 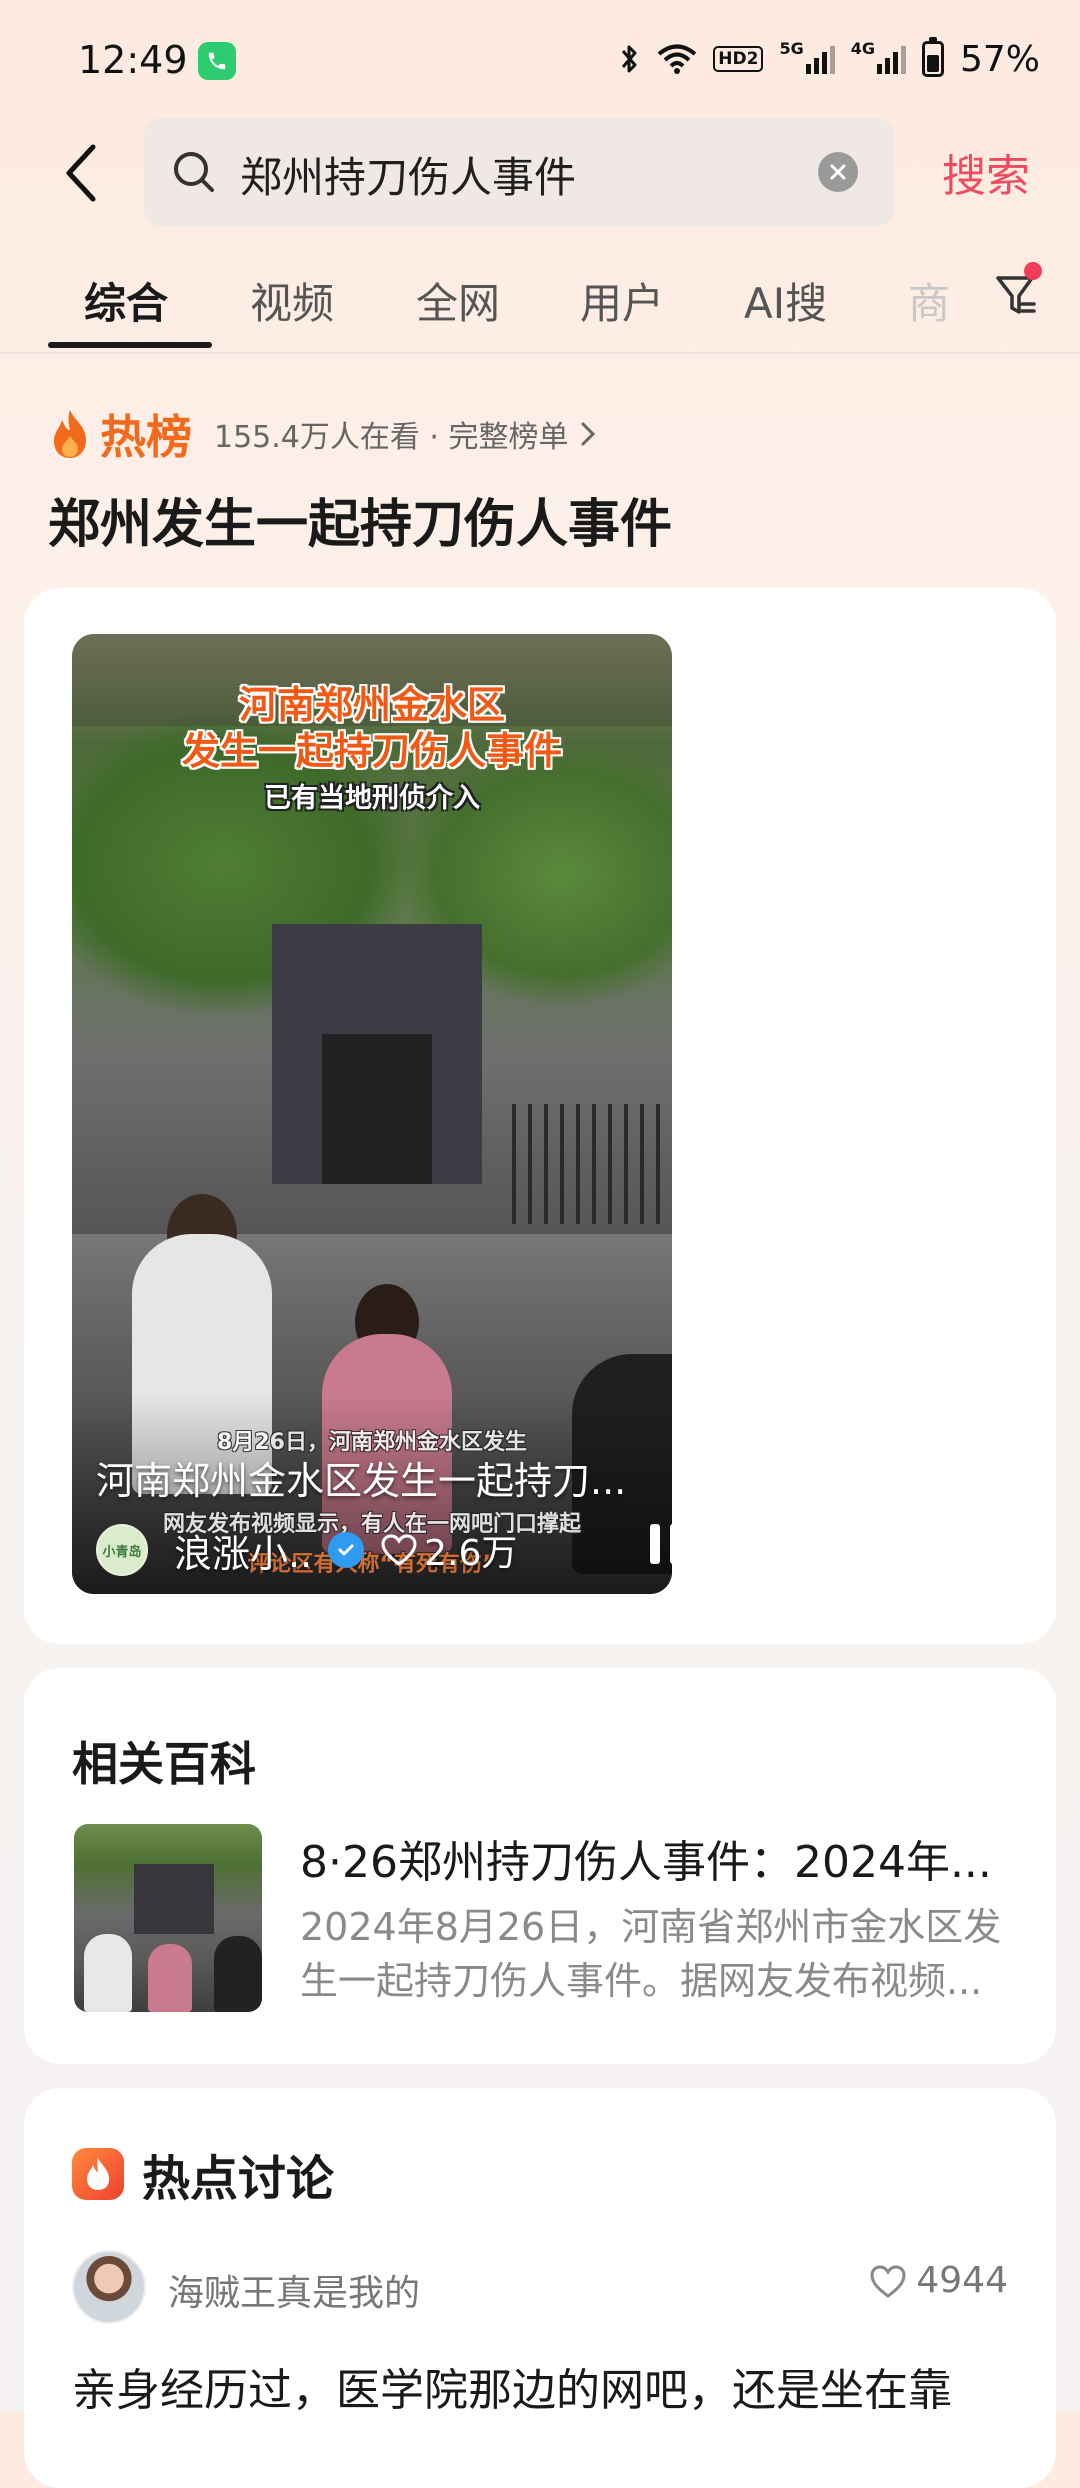 What do you see at coordinates (838, 172) in the screenshot?
I see `clear-icon` at bounding box center [838, 172].